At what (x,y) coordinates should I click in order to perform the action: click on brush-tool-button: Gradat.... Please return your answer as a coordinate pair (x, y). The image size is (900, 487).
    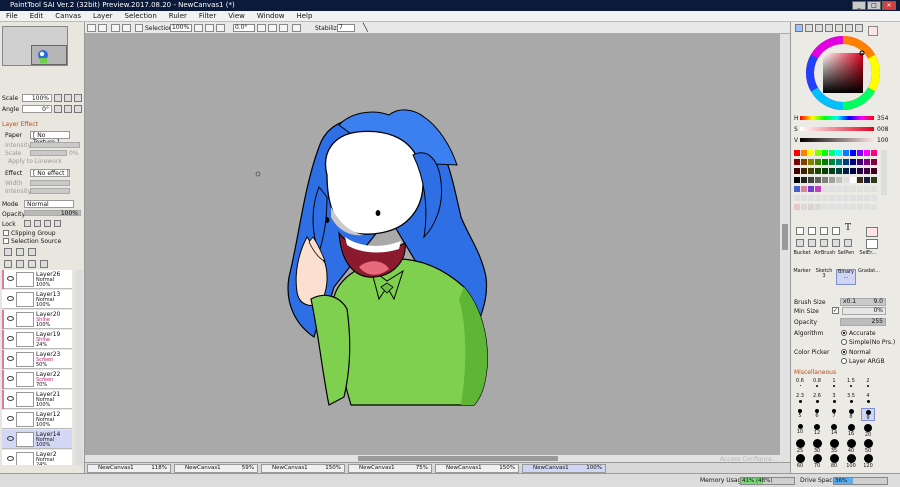
    Looking at the image, I should click on (869, 277).